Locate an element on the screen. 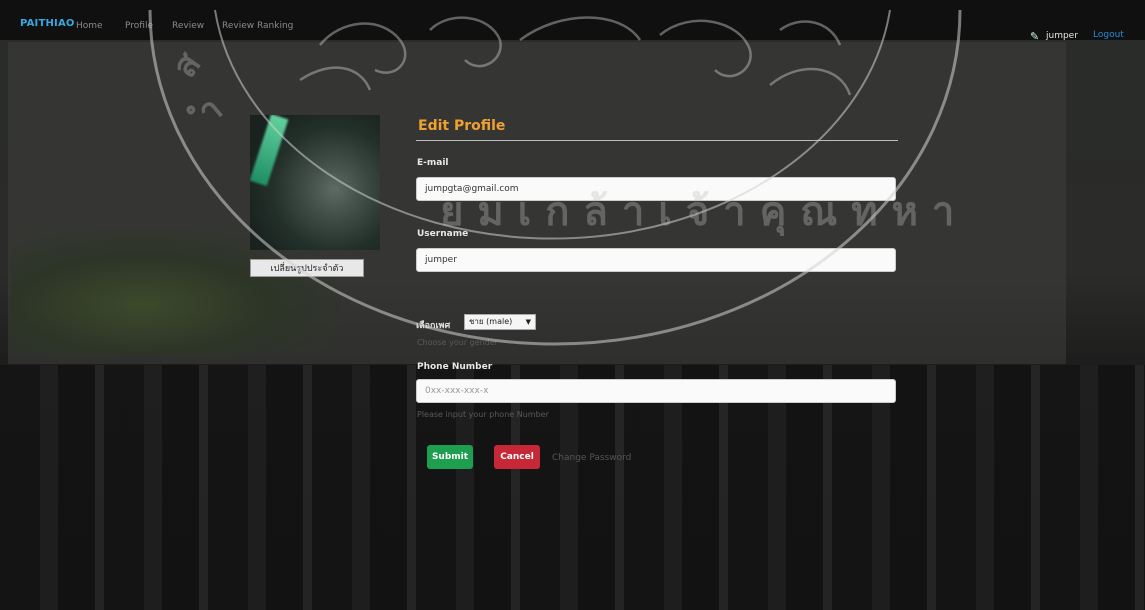 Image resolution: width=1145 pixels, height=610 pixels. cancel-button: Cancel is located at coordinates (517, 457).